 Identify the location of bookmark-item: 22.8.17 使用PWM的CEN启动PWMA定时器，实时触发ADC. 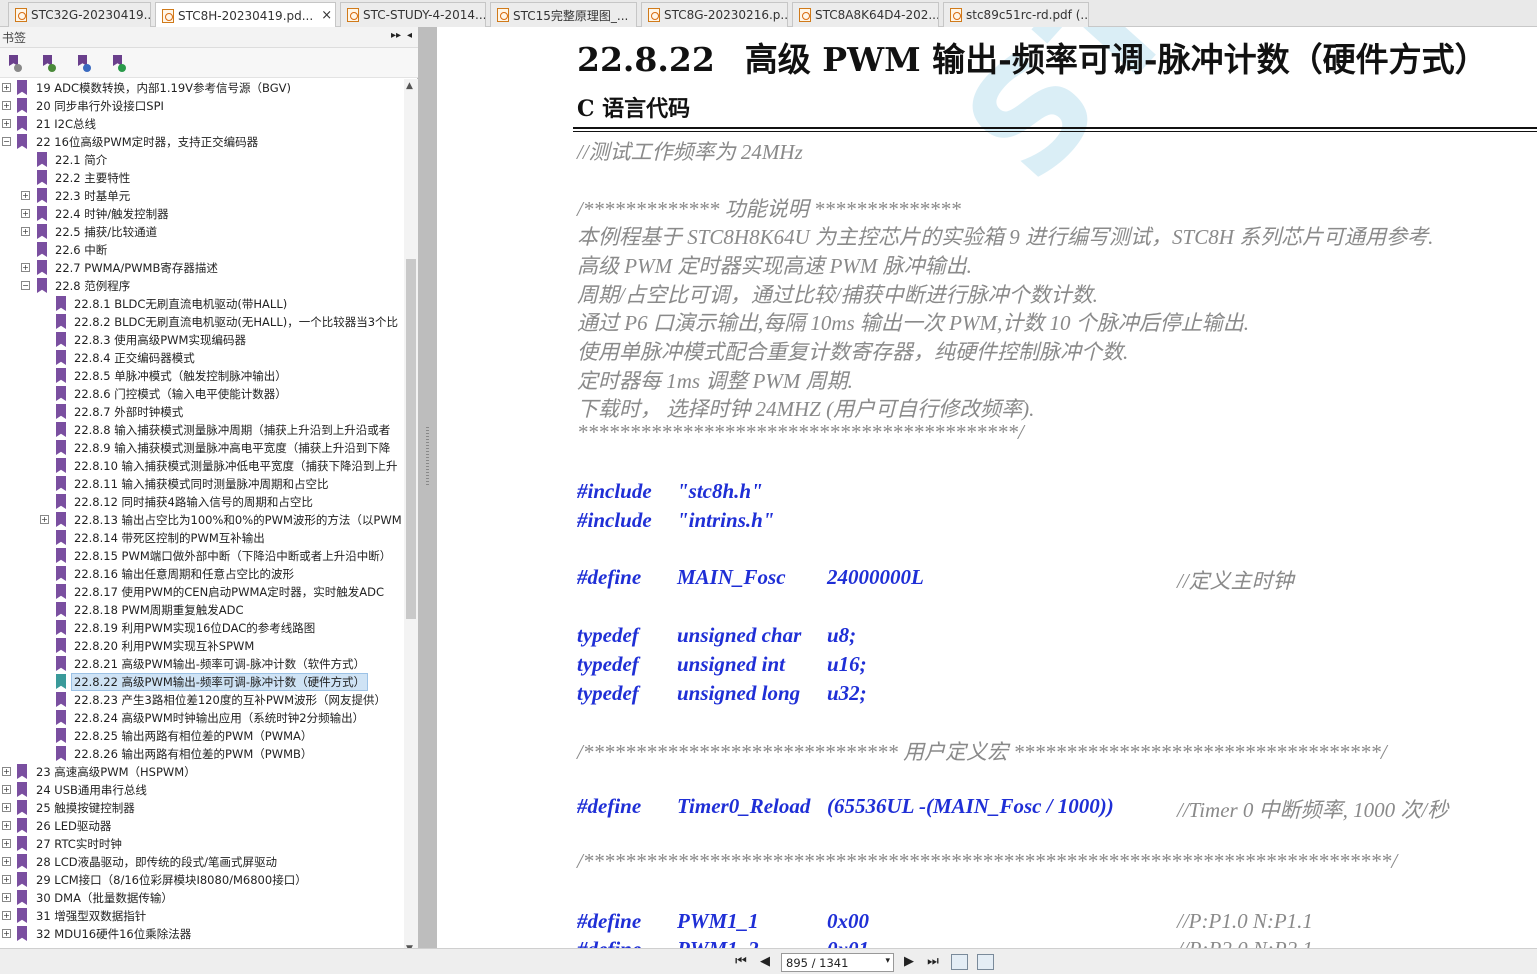
(202, 592).